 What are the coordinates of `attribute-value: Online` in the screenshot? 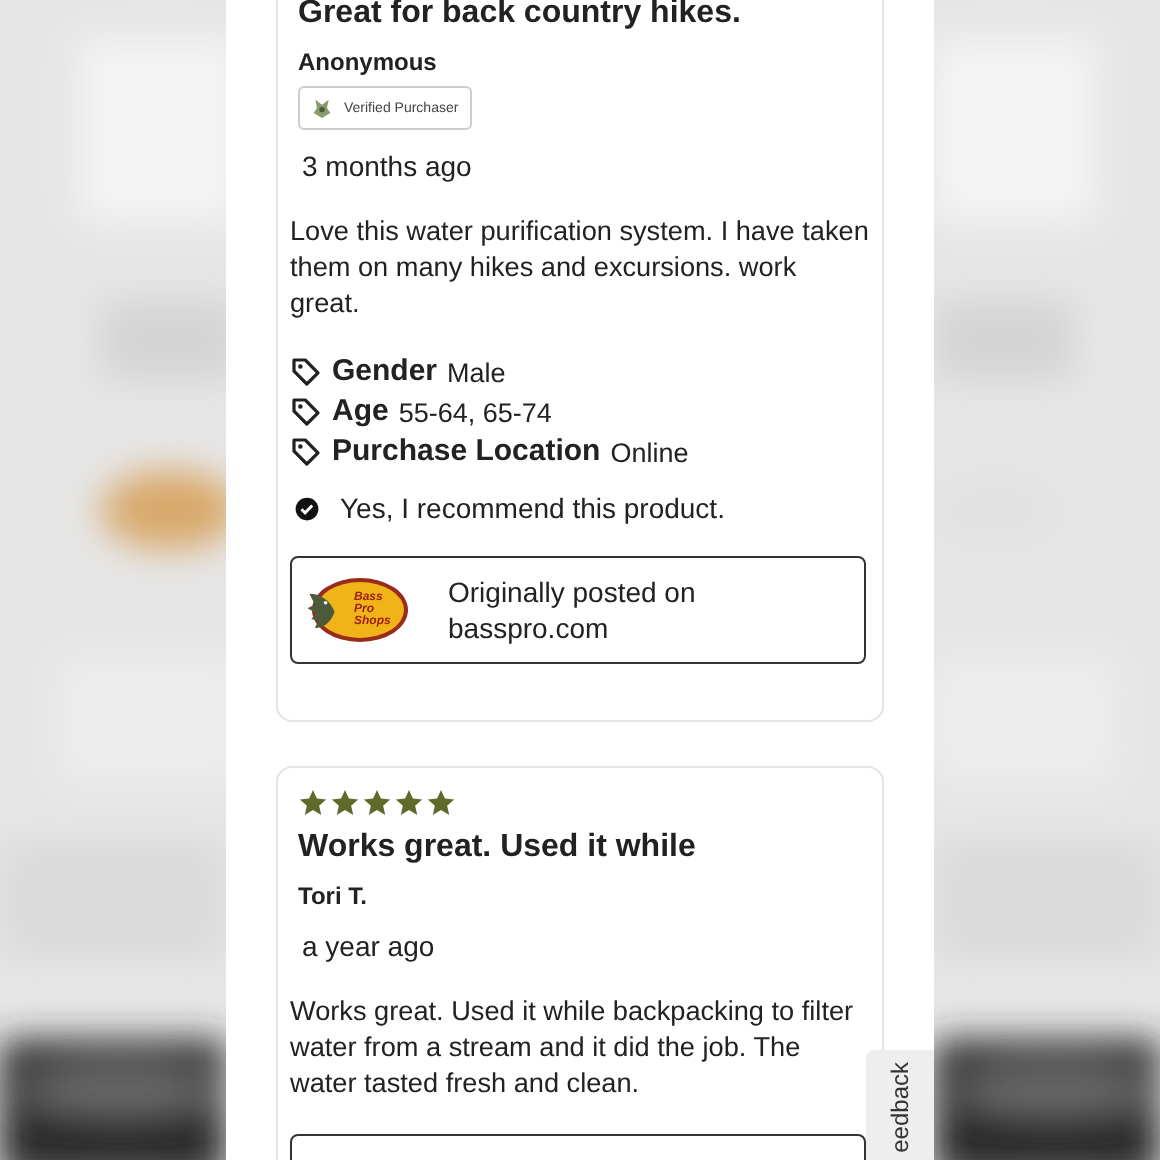 It's located at (649, 453).